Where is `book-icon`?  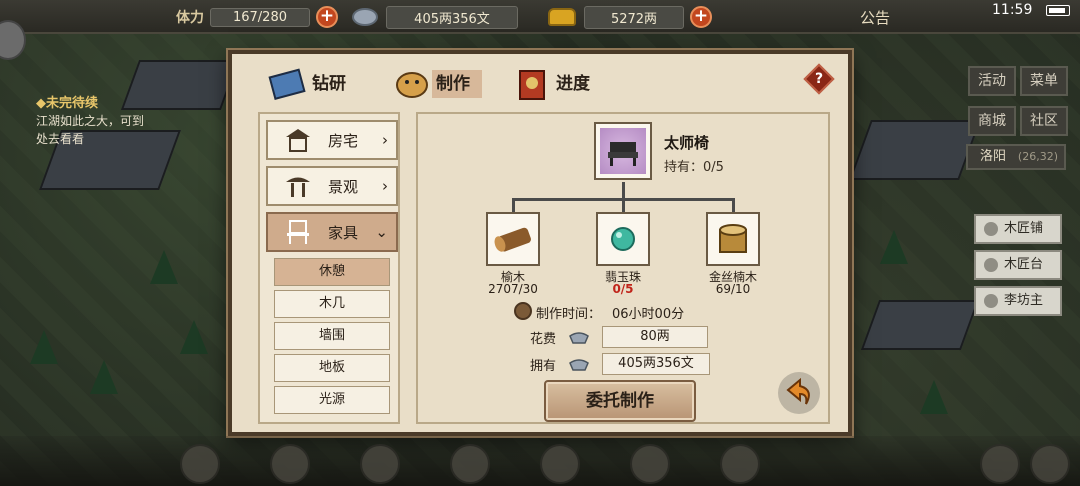
book-icon is located at coordinates (288, 84).